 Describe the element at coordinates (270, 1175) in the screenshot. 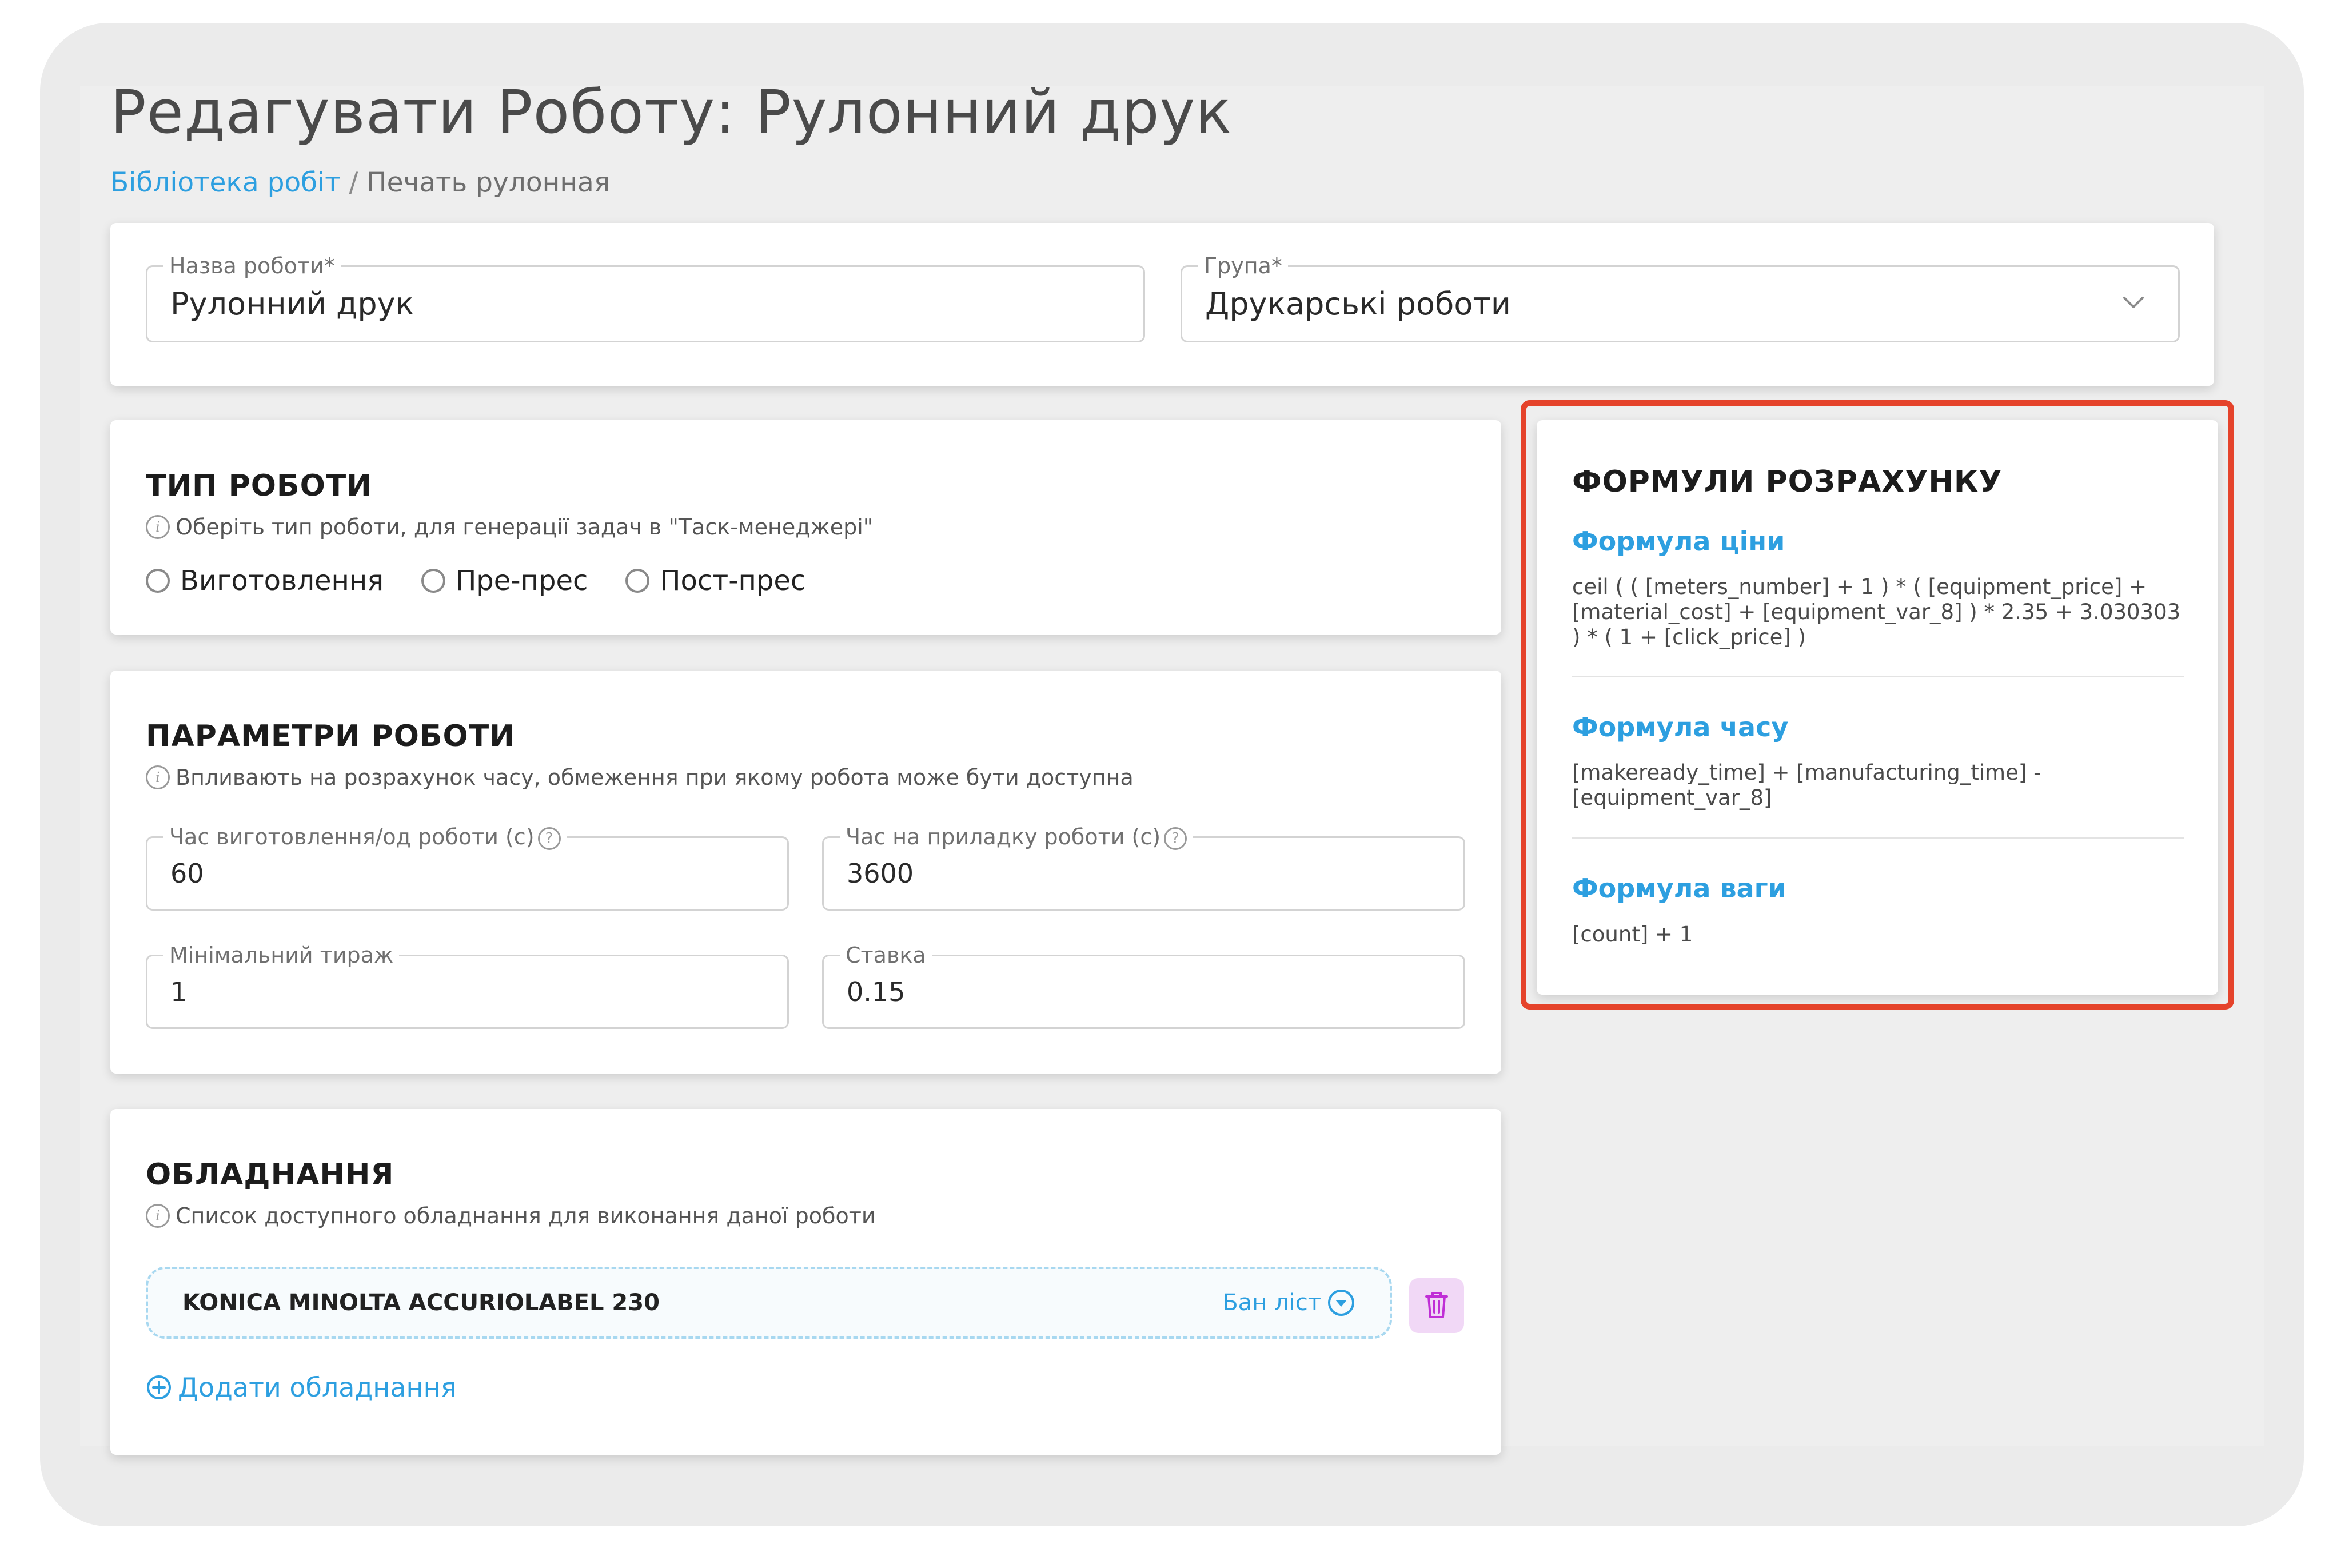

I see `equipment-title: ОБЛАДНАННЯ` at that location.